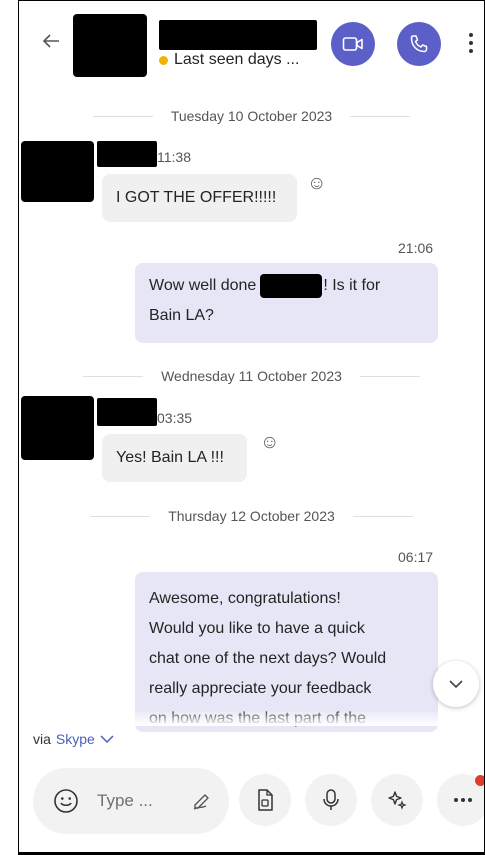  I want to click on back-arrow-icon, so click(51, 44).